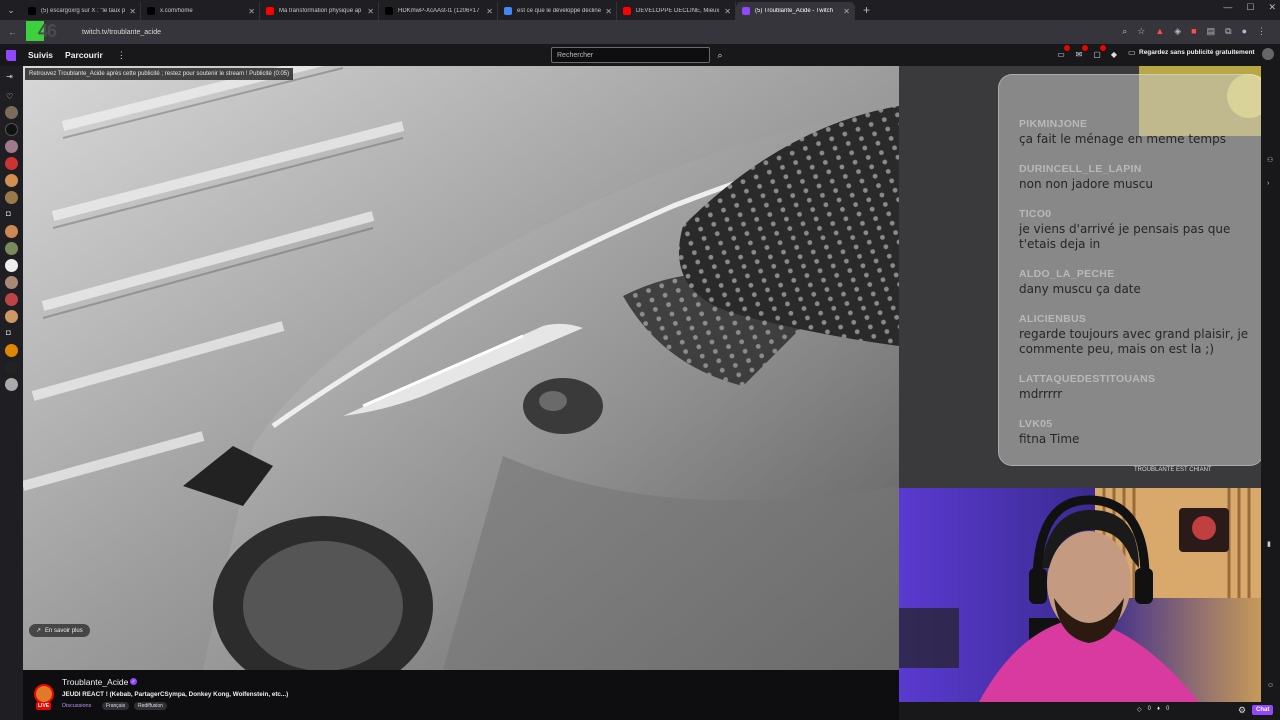 This screenshot has width=1280, height=720. What do you see at coordinates (1250, 7) in the screenshot?
I see `maximize-icon: ☐` at bounding box center [1250, 7].